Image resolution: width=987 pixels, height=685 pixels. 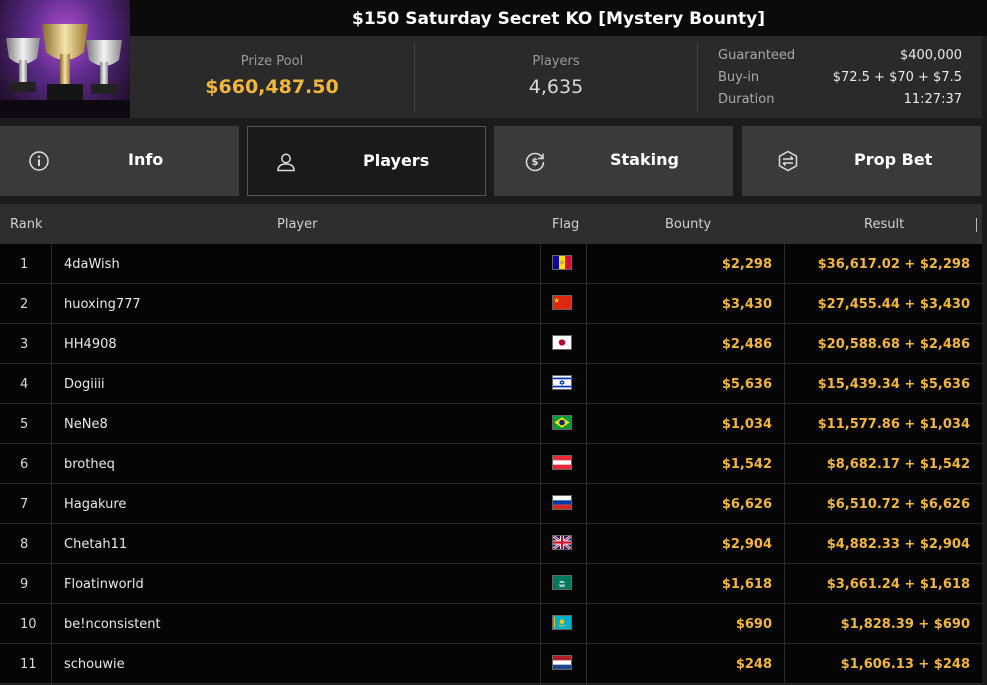 I want to click on dollar-refresh-icon: $, so click(x=535, y=162).